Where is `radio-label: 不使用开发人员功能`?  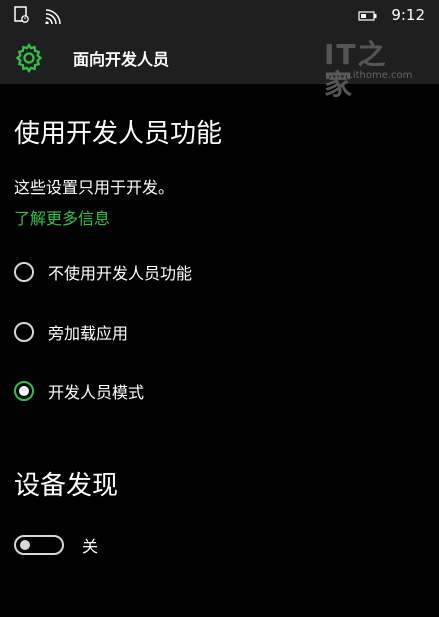
radio-label: 不使用开发人员功能 is located at coordinates (120, 273).